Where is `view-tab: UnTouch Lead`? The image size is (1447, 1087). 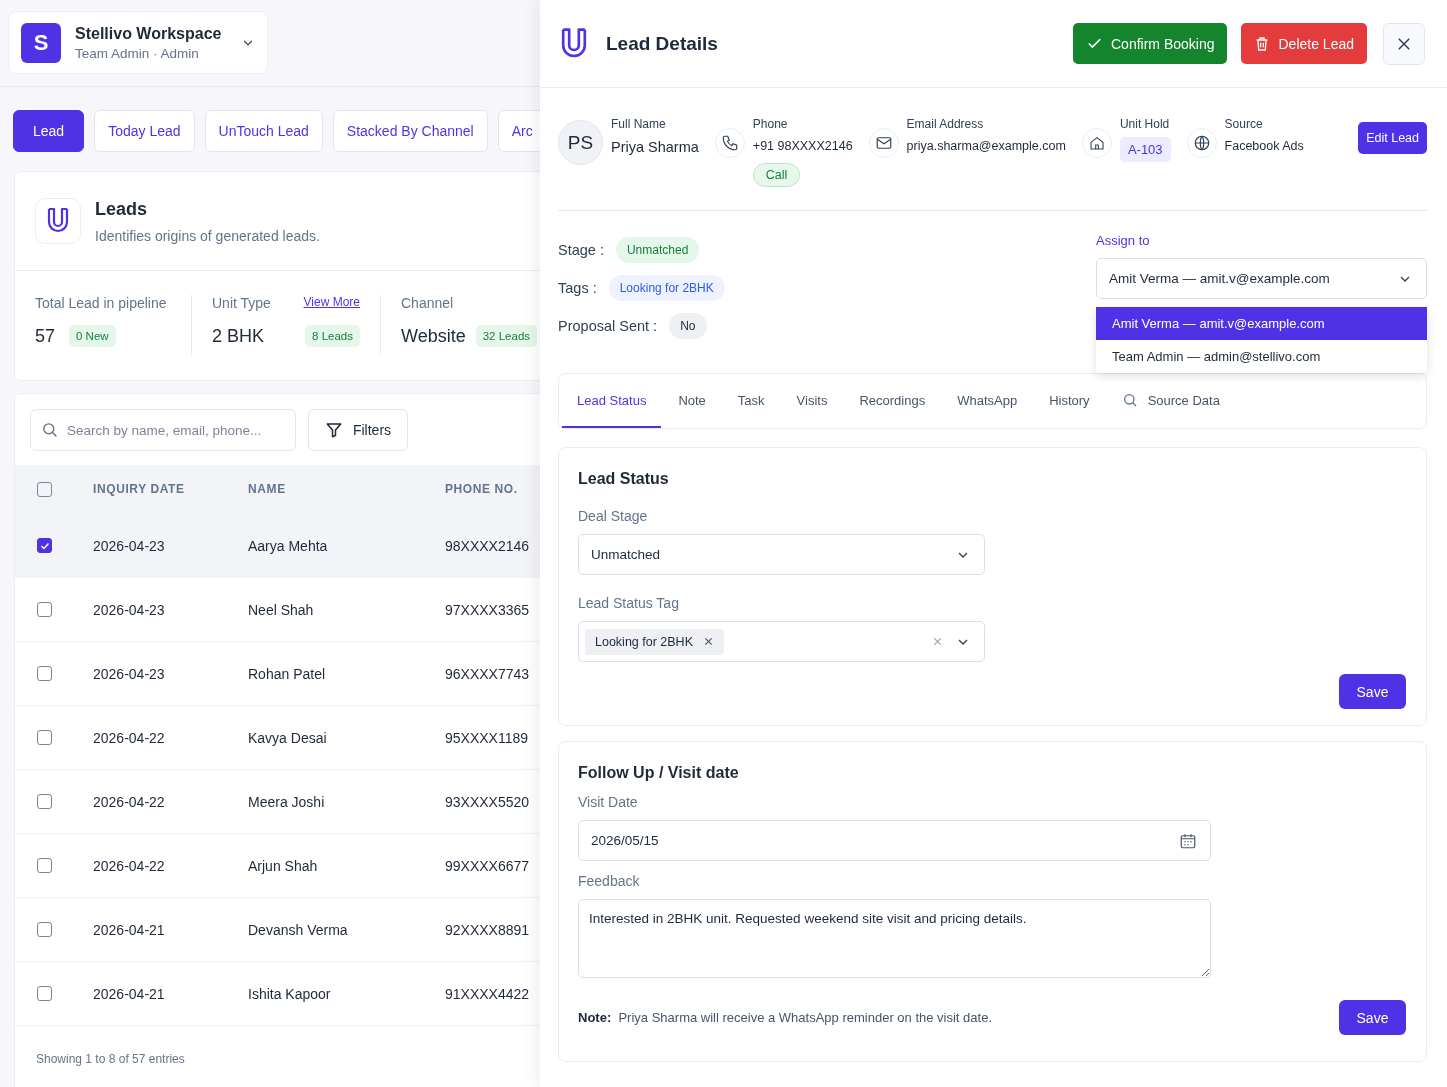 view-tab: UnTouch Lead is located at coordinates (263, 131).